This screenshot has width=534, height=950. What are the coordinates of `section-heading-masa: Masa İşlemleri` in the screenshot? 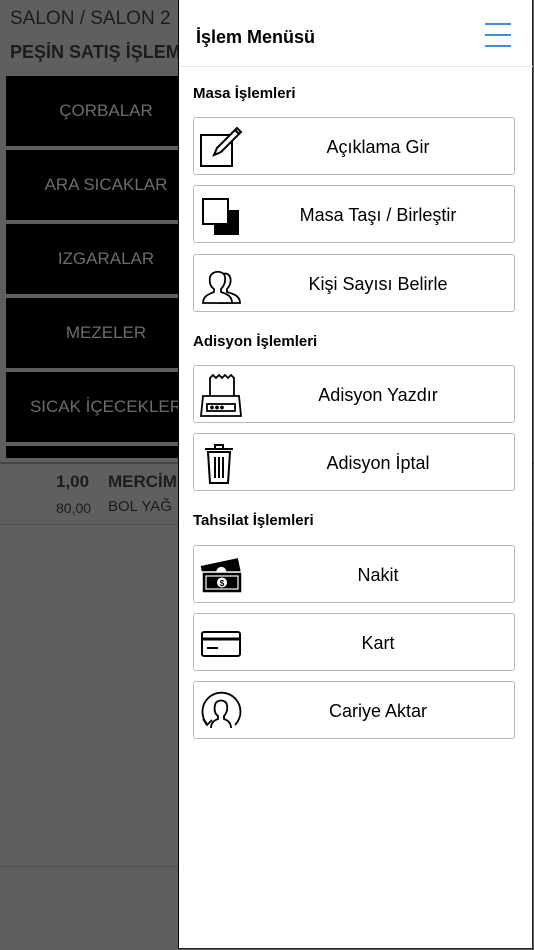 It's located at (244, 93).